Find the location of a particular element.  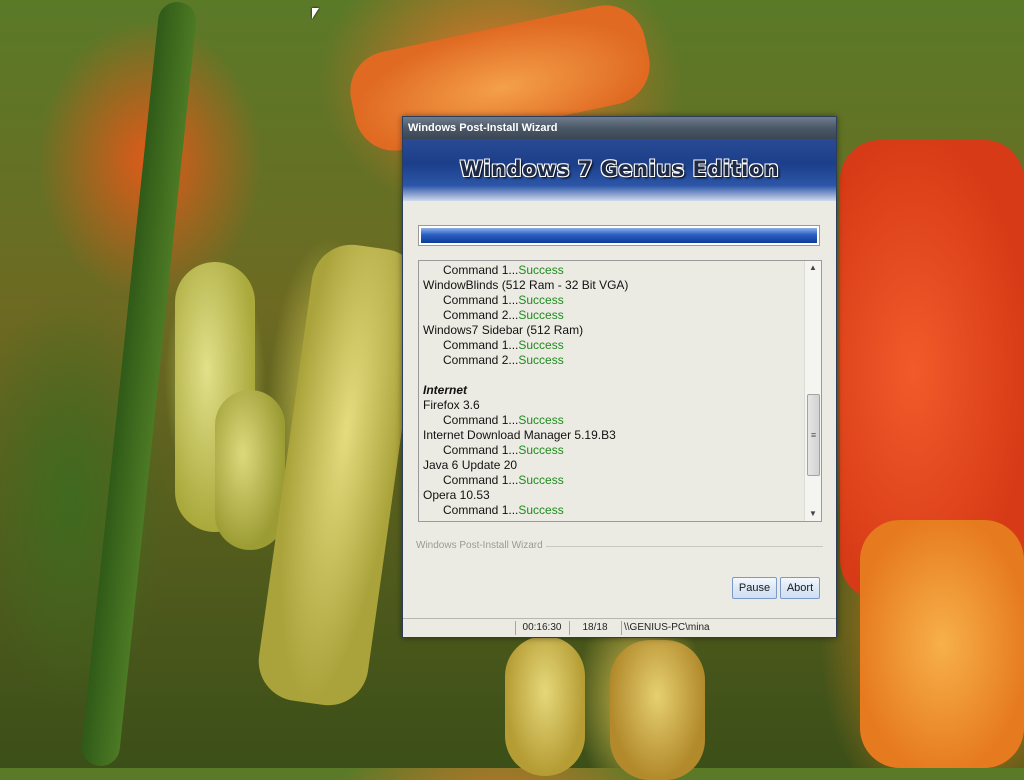

item-count: 18/18 is located at coordinates (594, 628).